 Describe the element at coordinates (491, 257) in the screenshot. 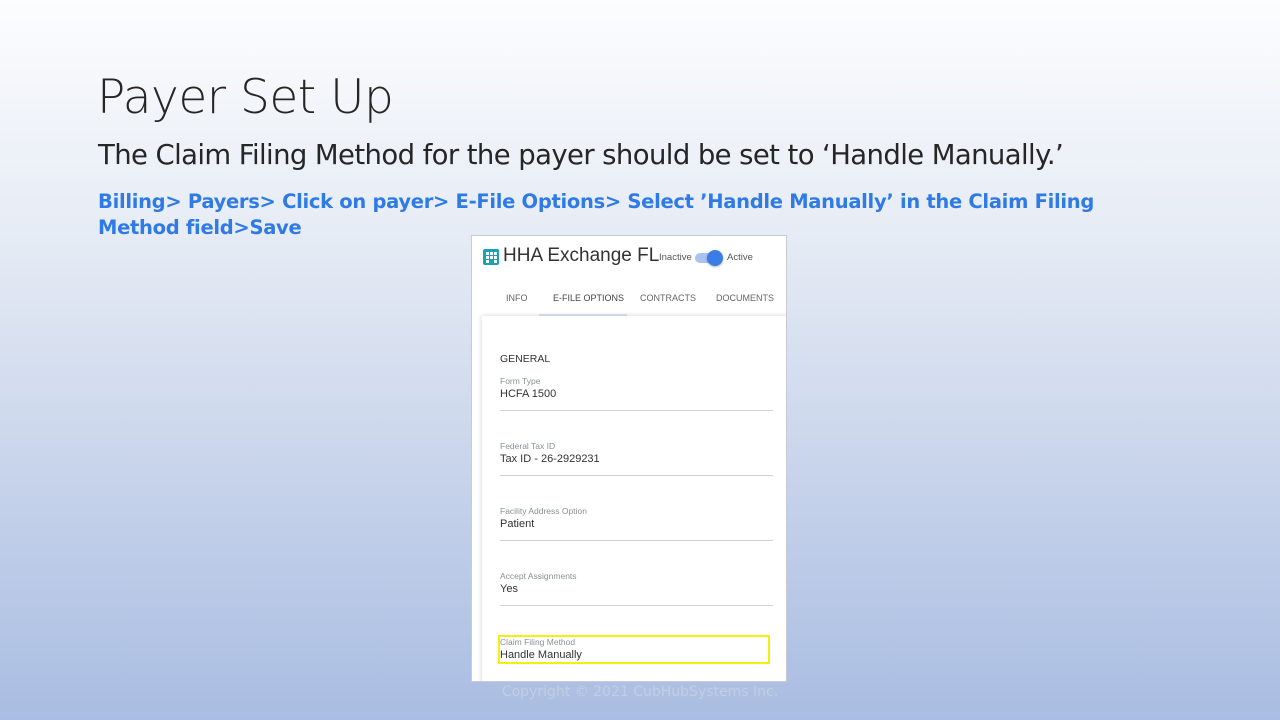

I see `building-icon` at that location.